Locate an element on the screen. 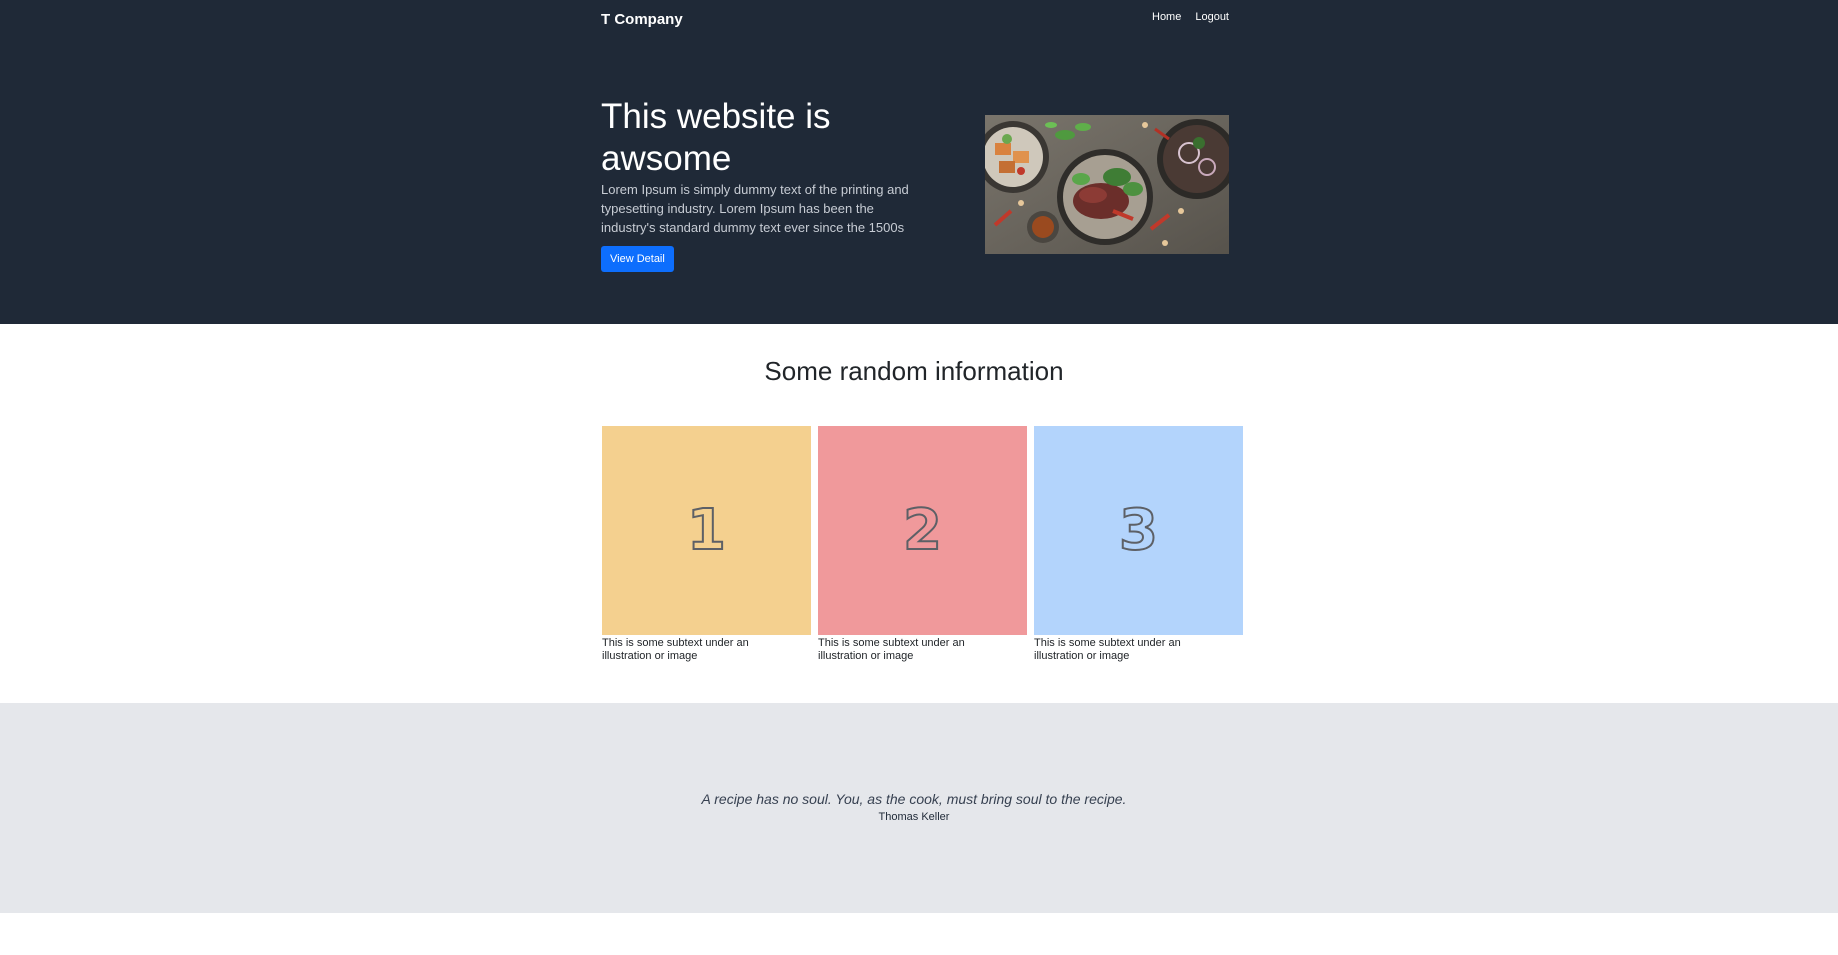 Image resolution: width=1838 pixels, height=955 pixels. brand-logo: T Company is located at coordinates (642, 19).